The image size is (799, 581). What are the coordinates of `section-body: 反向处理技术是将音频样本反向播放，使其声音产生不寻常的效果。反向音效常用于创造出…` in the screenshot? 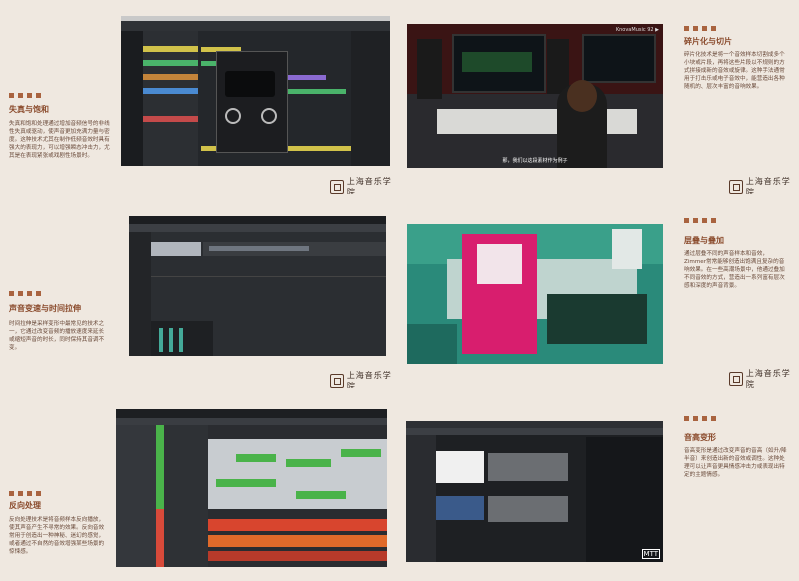 It's located at (57, 536).